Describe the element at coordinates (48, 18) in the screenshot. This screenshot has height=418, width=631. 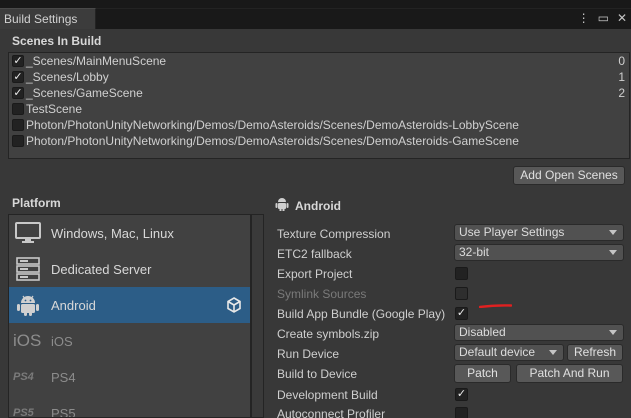
I see `build-settings-tab: Build Settings` at that location.